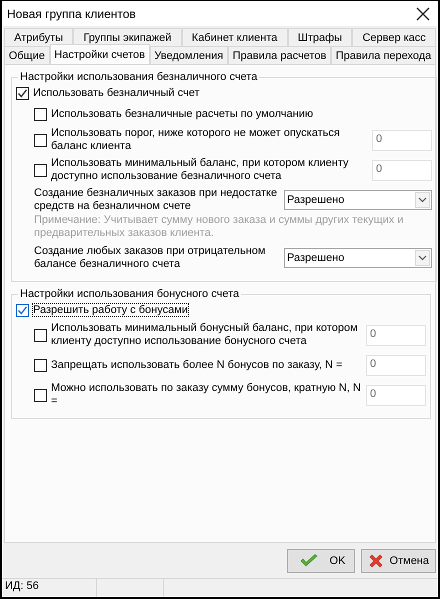  Describe the element at coordinates (398, 561) in the screenshot. I see `cancel-button: Отмена` at that location.